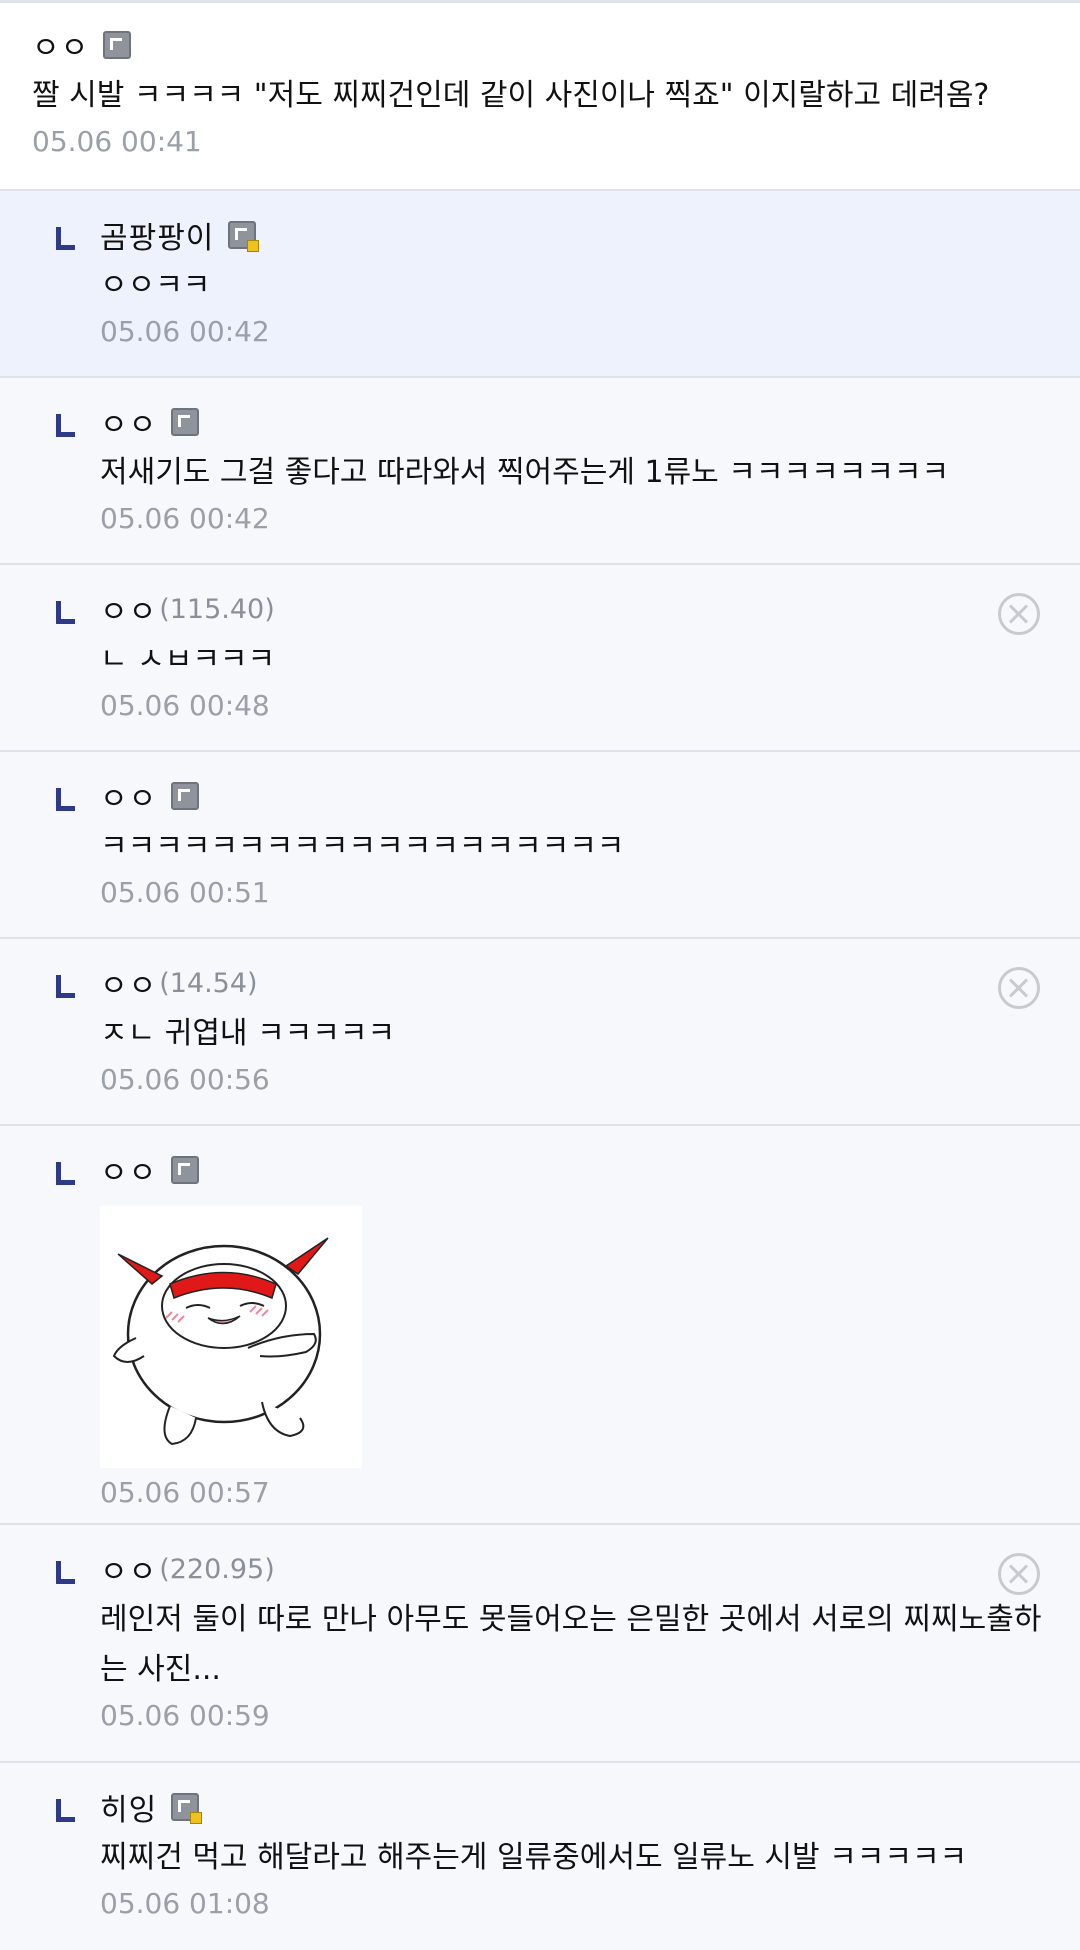 Image resolution: width=1080 pixels, height=1950 pixels. I want to click on comment-time: 05.06 00:51, so click(185, 892).